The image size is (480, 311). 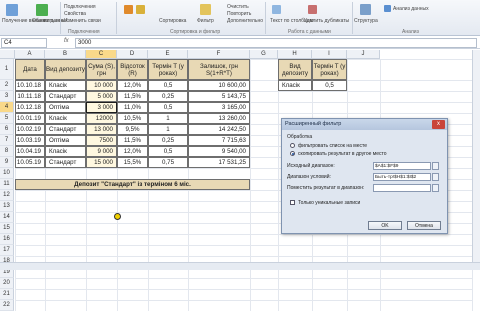 What do you see at coordinates (402, 177) in the screenshot?
I see `criteria-range-input: Быть-тр!$H$1:$I$2` at bounding box center [402, 177].